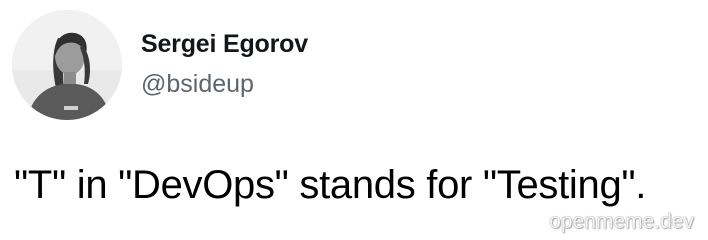 Image resolution: width=708 pixels, height=240 pixels. Describe the element at coordinates (224, 84) in the screenshot. I see `author-handle: @bsideup` at that location.